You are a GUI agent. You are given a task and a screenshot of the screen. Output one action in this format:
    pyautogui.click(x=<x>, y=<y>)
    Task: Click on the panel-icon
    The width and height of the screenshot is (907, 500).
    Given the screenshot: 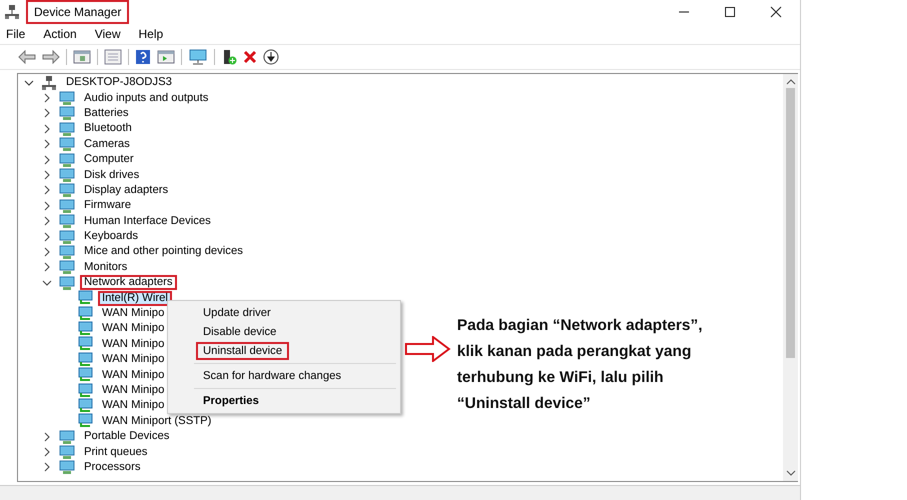 What is the action you would take?
    pyautogui.click(x=113, y=57)
    